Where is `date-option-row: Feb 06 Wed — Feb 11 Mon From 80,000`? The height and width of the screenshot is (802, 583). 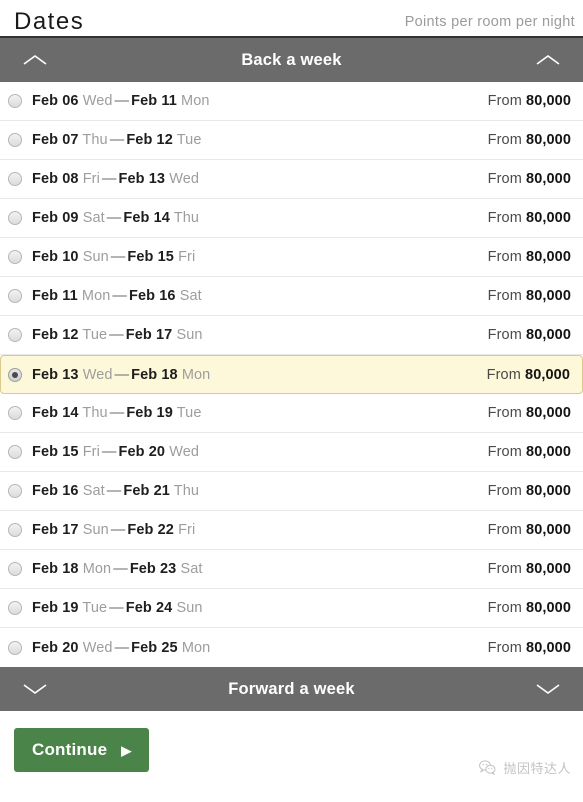 date-option-row: Feb 06 Wed — Feb 11 Mon From 80,000 is located at coordinates (291, 101).